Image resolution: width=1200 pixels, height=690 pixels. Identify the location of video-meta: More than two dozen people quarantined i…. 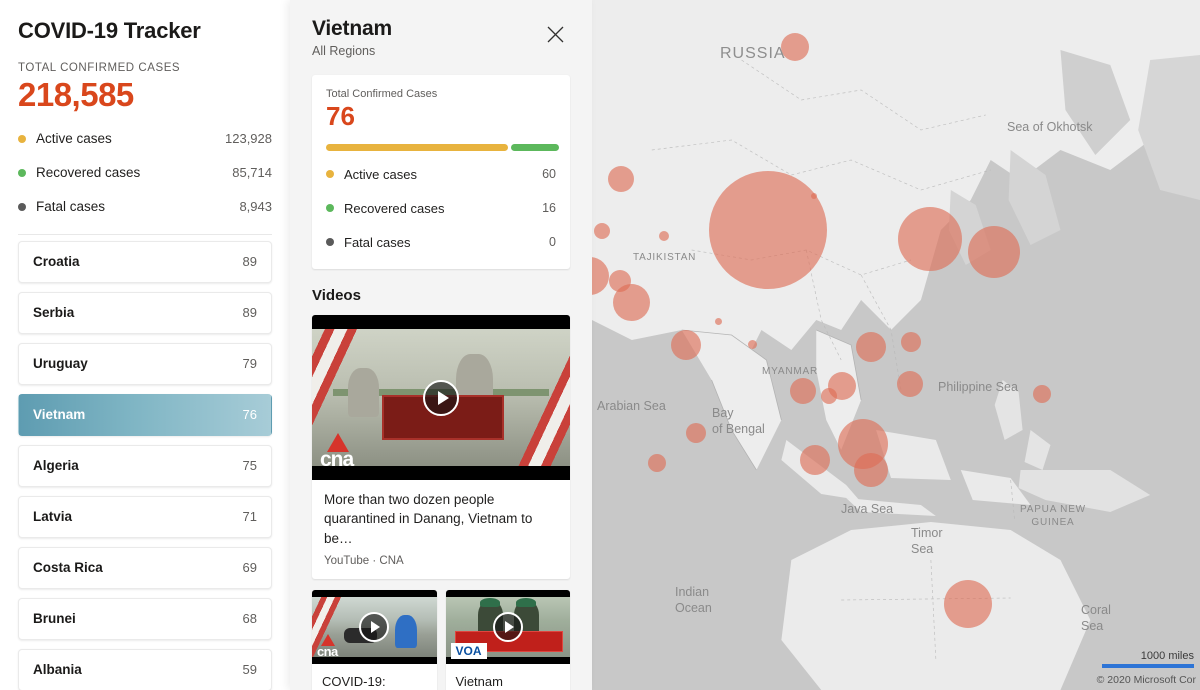
(441, 529).